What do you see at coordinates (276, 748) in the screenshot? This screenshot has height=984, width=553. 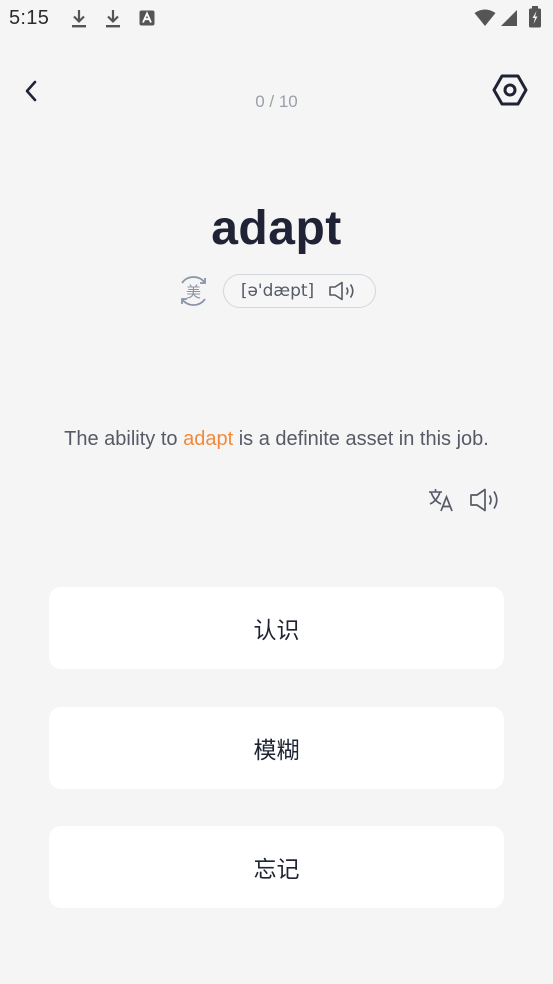 I see `vague-button: 模糊` at bounding box center [276, 748].